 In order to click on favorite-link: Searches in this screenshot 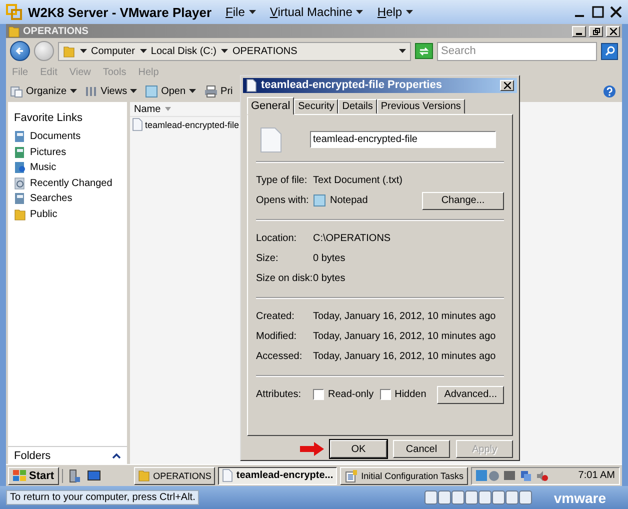, I will do `click(70, 199)`.